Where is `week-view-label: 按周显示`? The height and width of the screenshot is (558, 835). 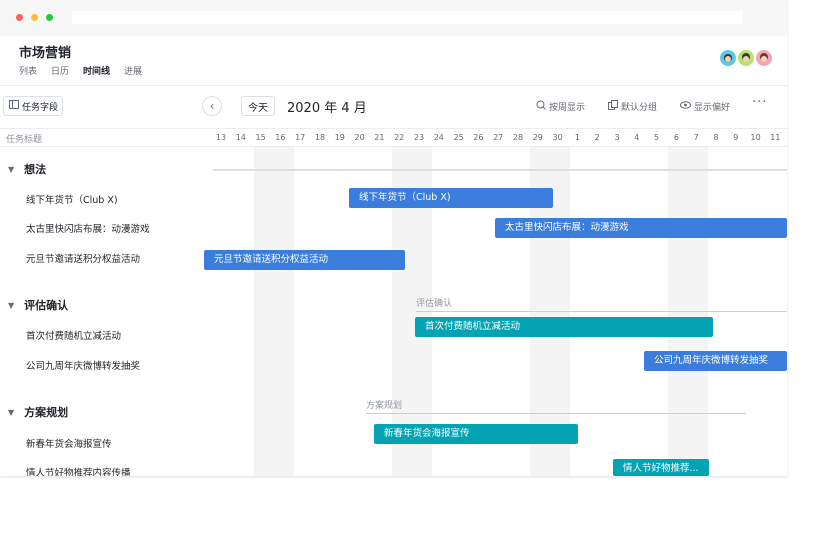
week-view-label: 按周显示 is located at coordinates (567, 108).